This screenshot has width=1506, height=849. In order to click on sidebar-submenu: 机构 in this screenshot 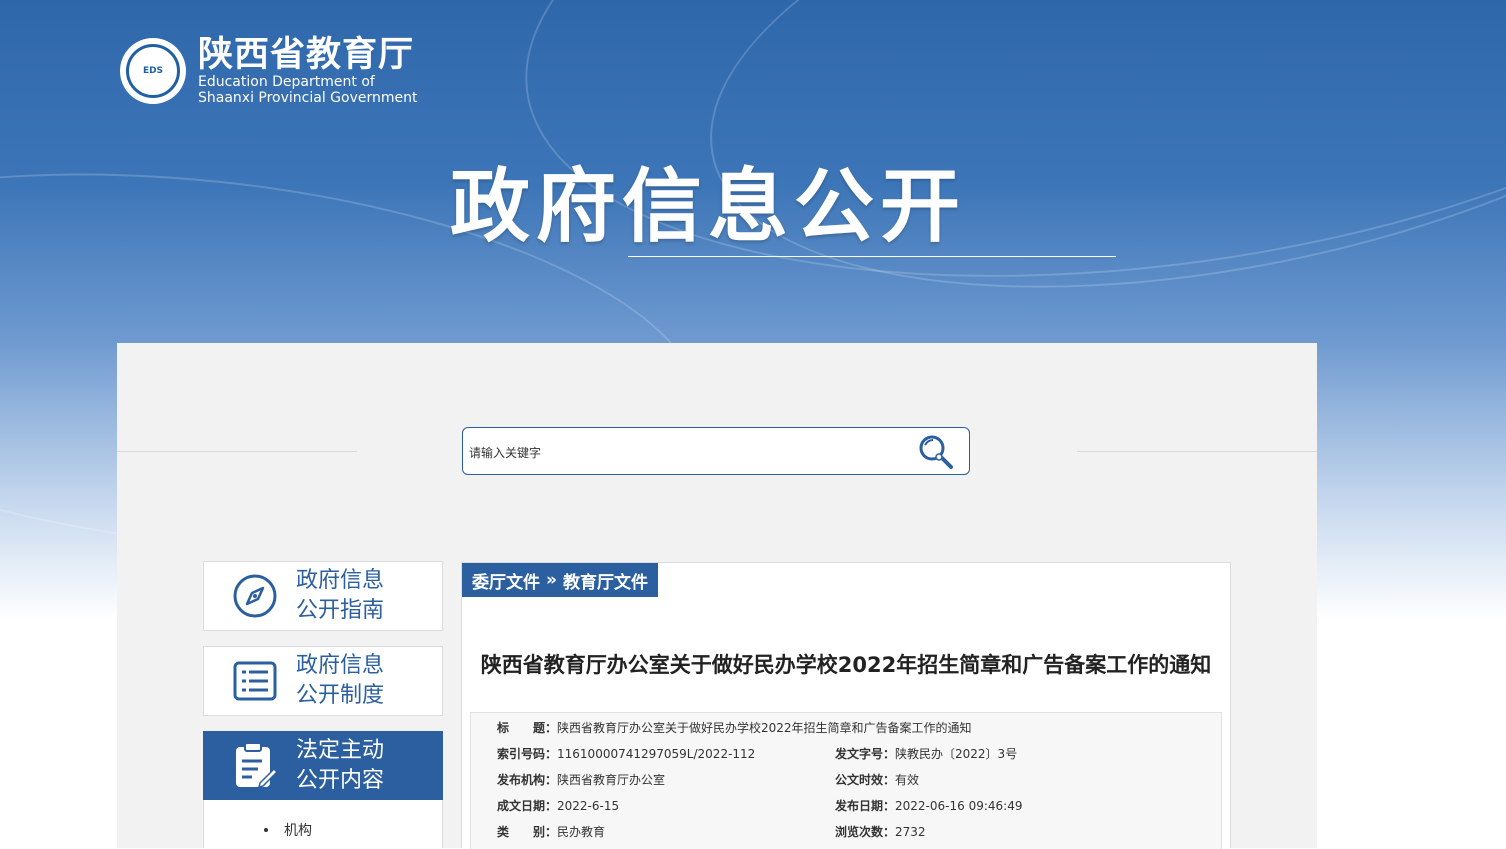, I will do `click(323, 824)`.